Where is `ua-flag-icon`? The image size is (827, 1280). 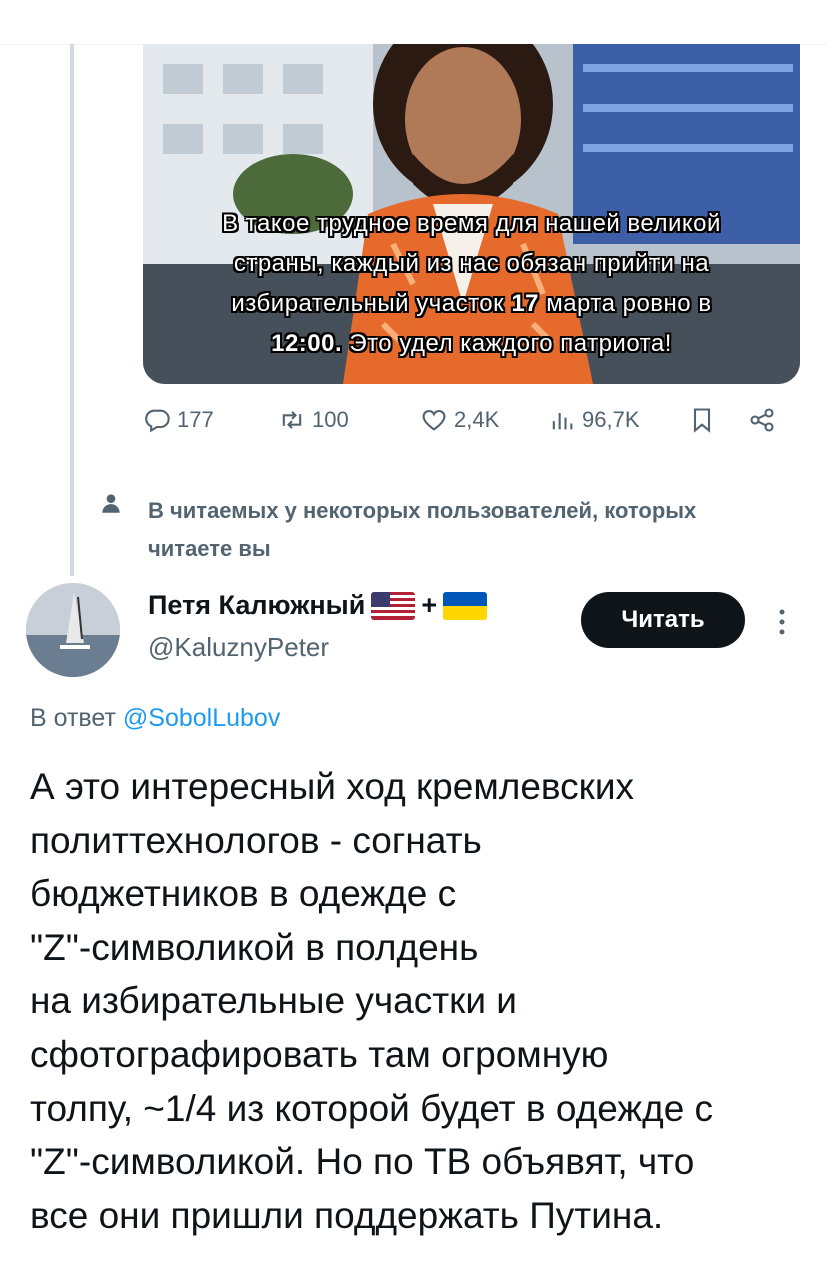
ua-flag-icon is located at coordinates (465, 605).